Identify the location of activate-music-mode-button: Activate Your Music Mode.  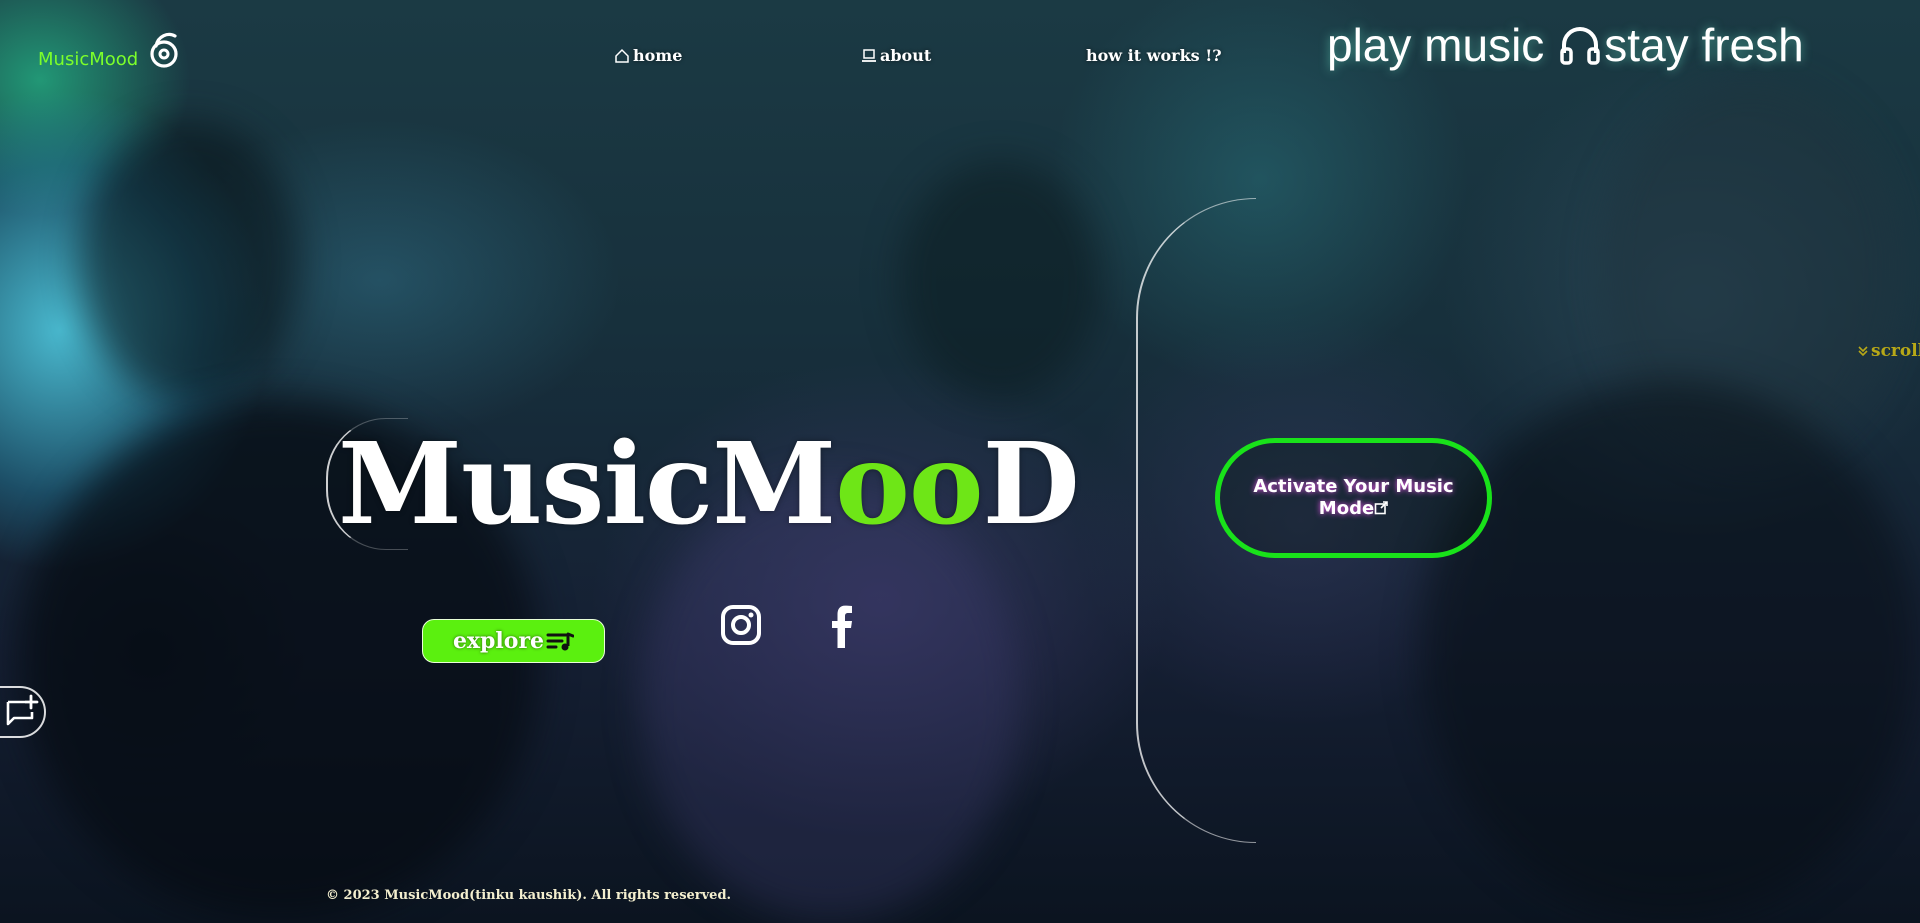
(1353, 498).